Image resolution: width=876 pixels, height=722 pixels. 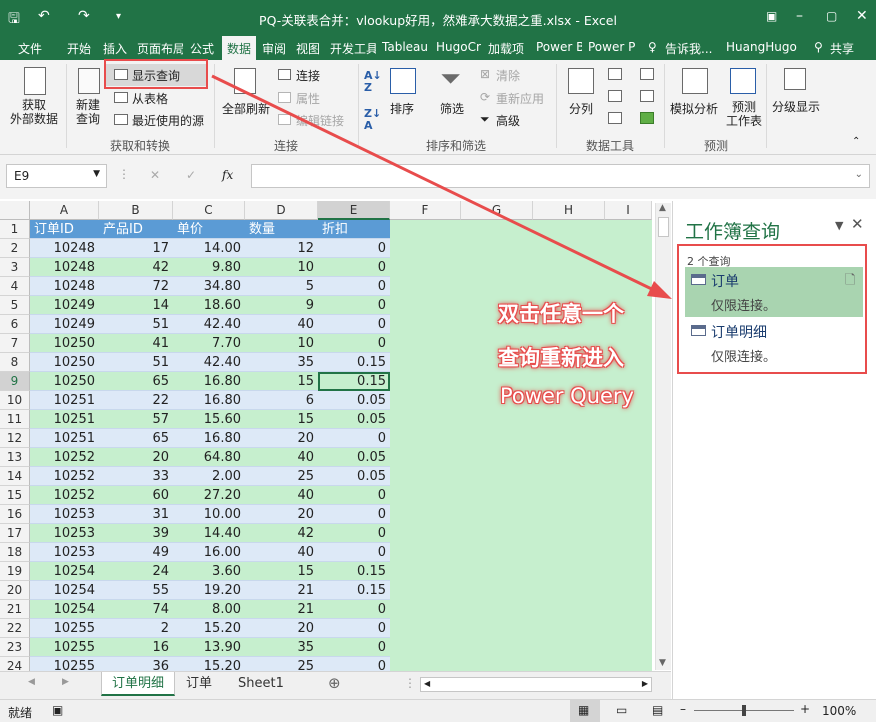 I want to click on name-box: E9 ▼, so click(x=56, y=176).